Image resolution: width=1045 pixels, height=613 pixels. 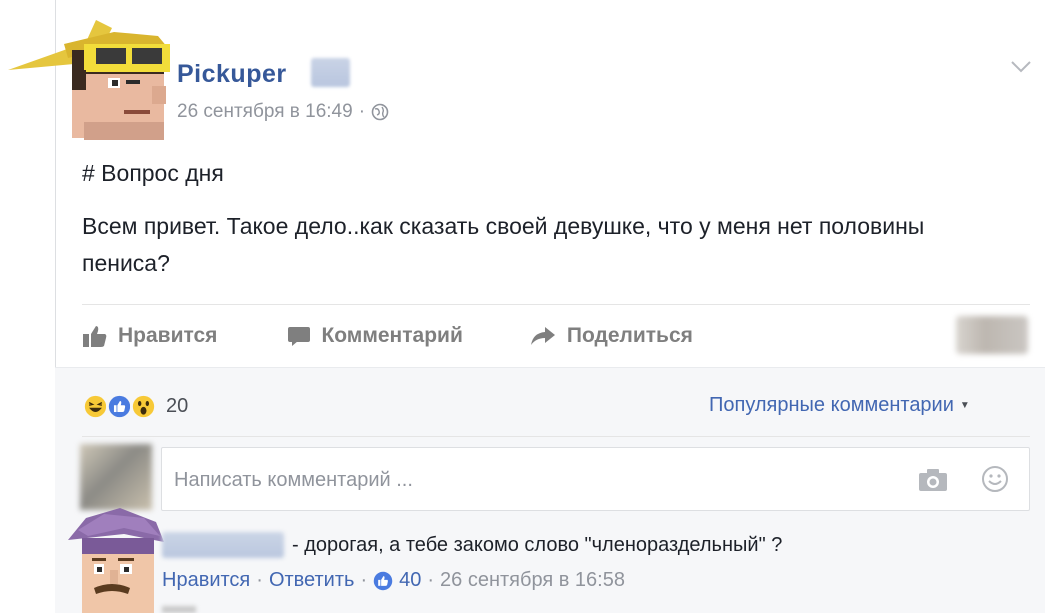 I want to click on share-label: Поделиться, so click(x=629, y=335).